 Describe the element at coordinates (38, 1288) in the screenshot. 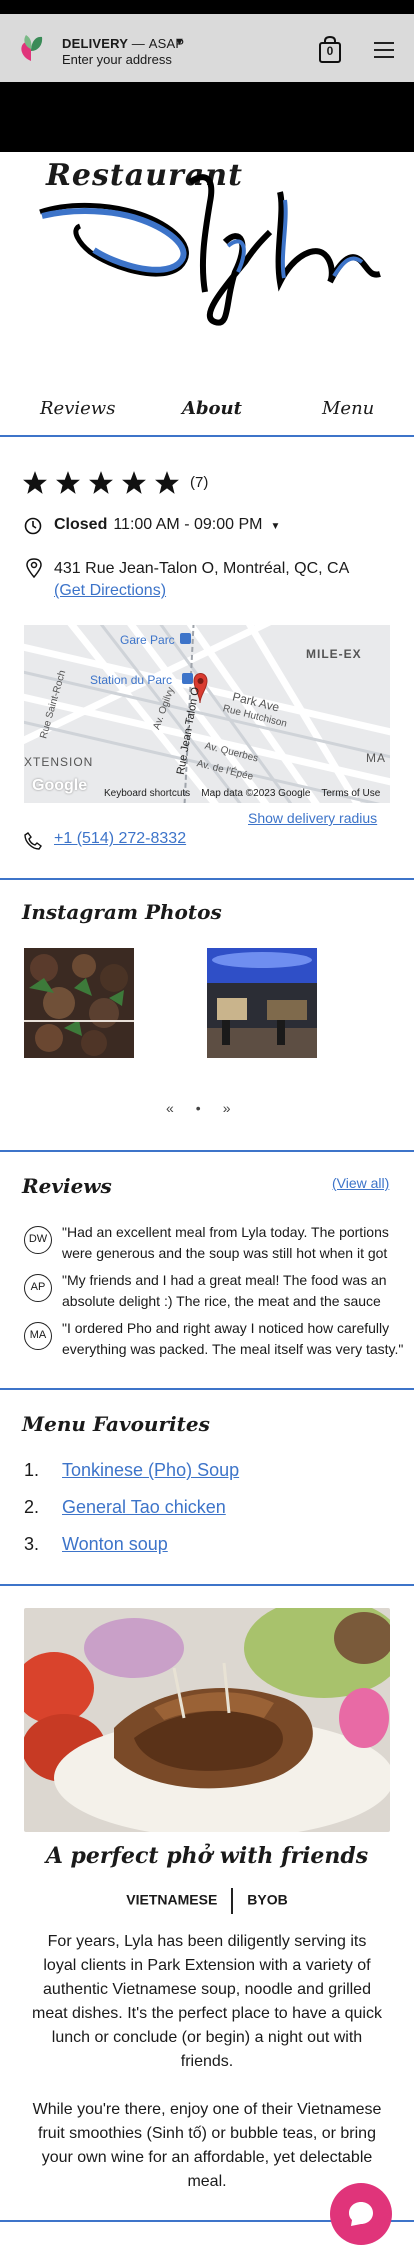

I see `reviewer-avatar: AP` at that location.